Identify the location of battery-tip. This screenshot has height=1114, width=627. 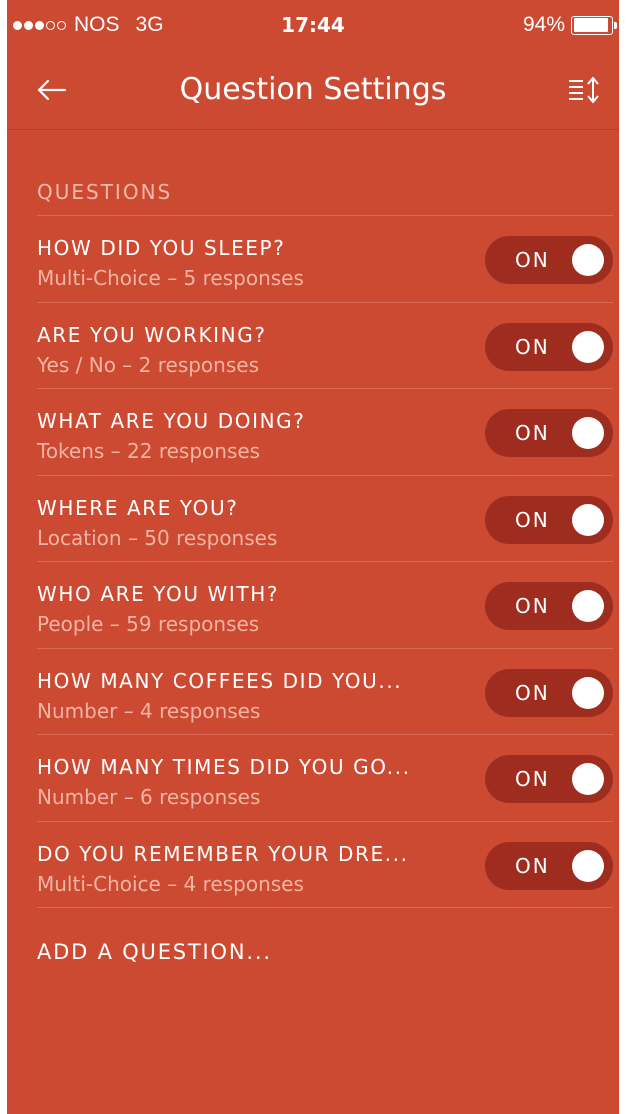
(615, 25).